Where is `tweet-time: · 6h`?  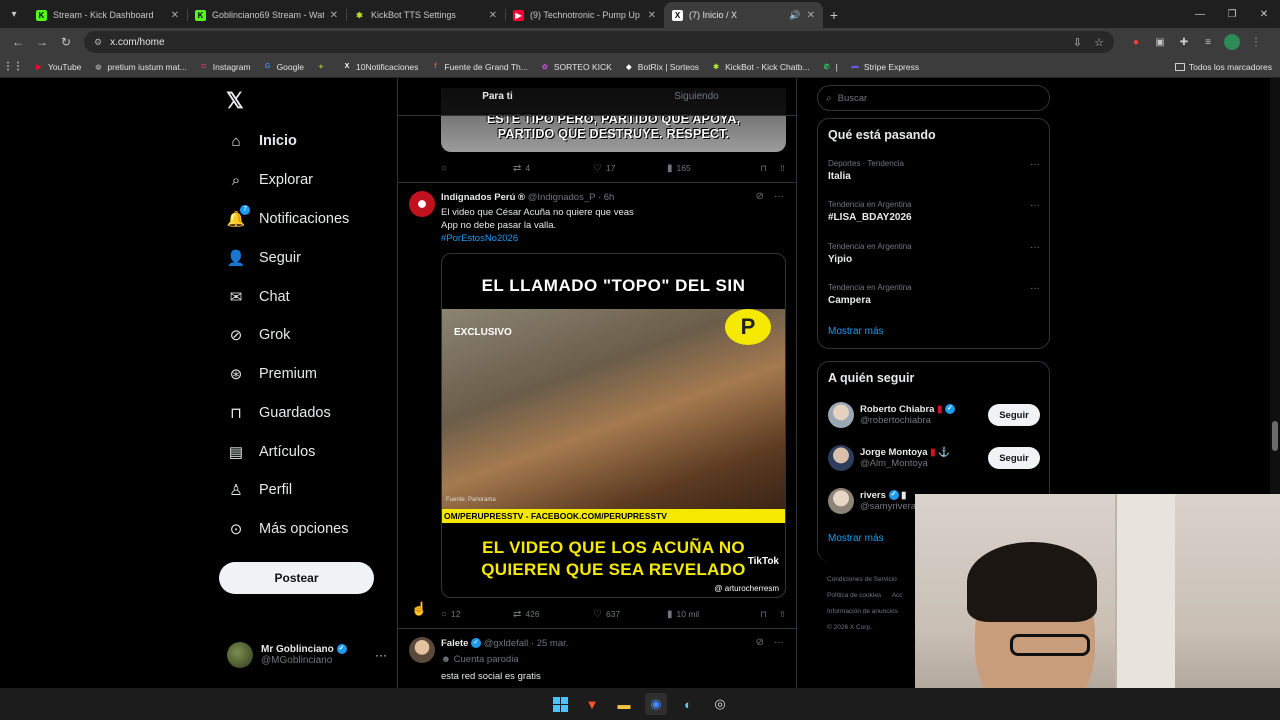 tweet-time: · 6h is located at coordinates (606, 197).